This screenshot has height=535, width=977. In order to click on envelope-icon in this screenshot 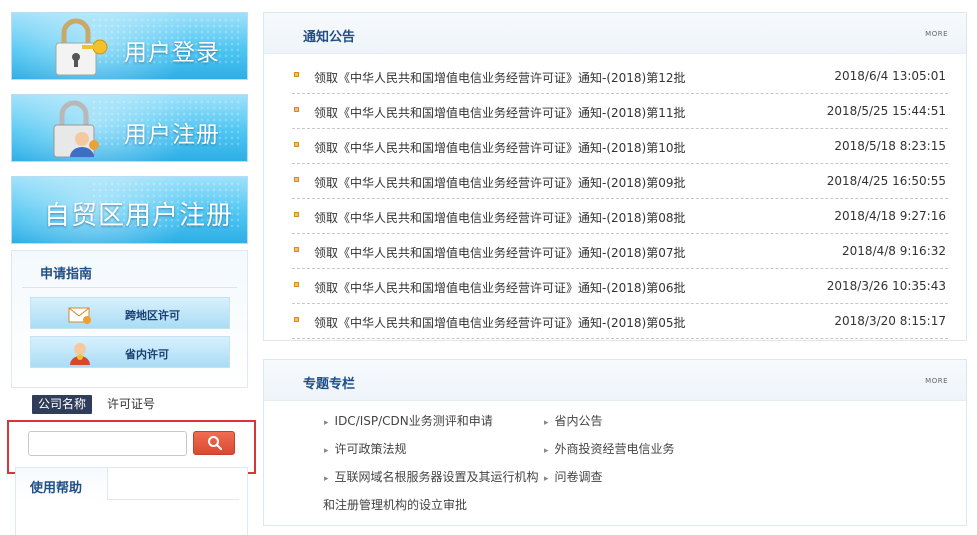, I will do `click(79, 315)`.